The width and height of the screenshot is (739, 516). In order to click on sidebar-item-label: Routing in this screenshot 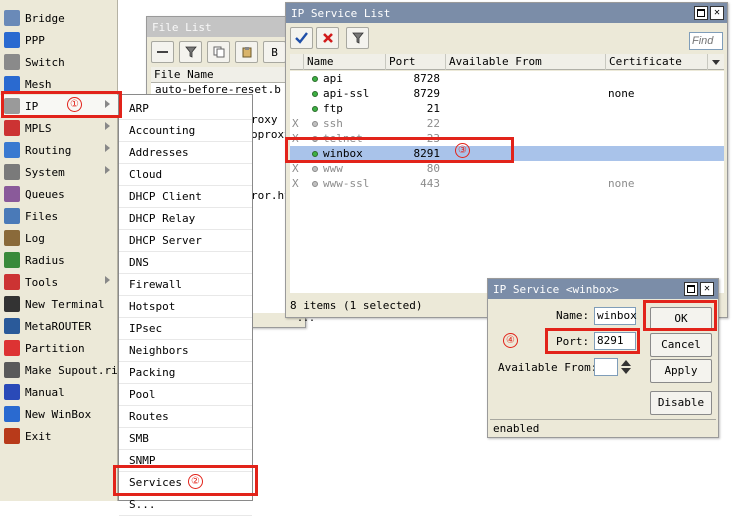, I will do `click(48, 150)`.